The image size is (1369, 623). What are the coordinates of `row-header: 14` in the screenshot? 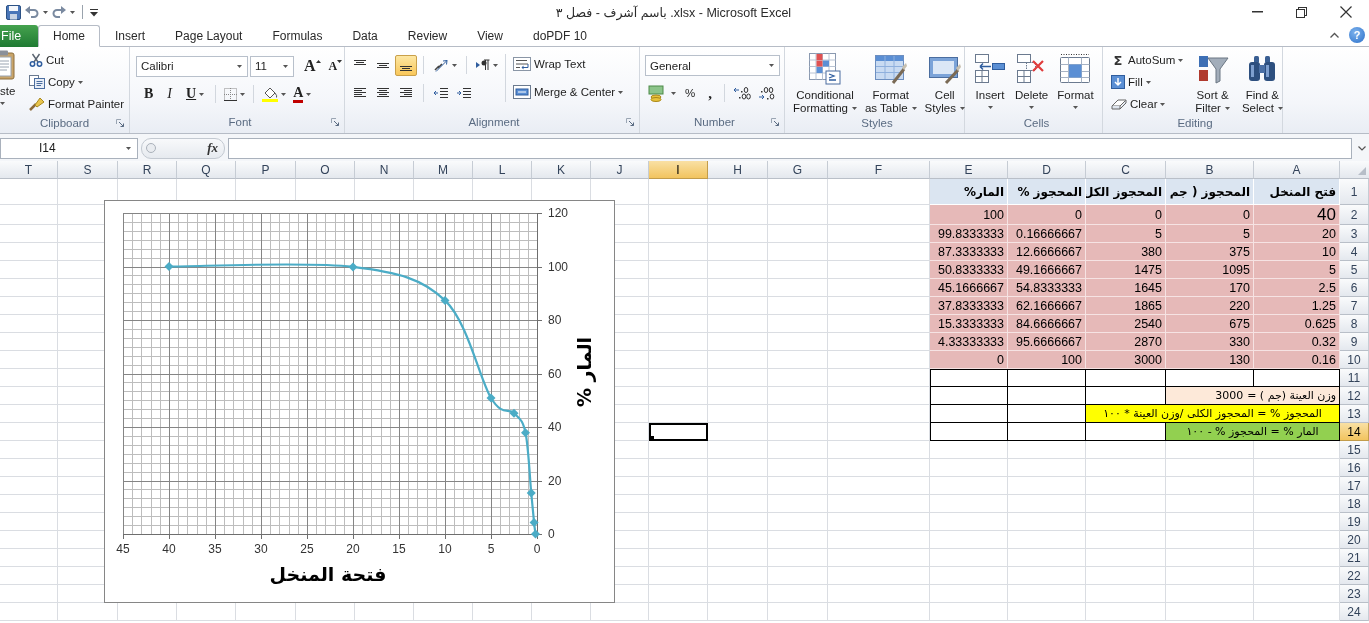 It's located at (1354, 432).